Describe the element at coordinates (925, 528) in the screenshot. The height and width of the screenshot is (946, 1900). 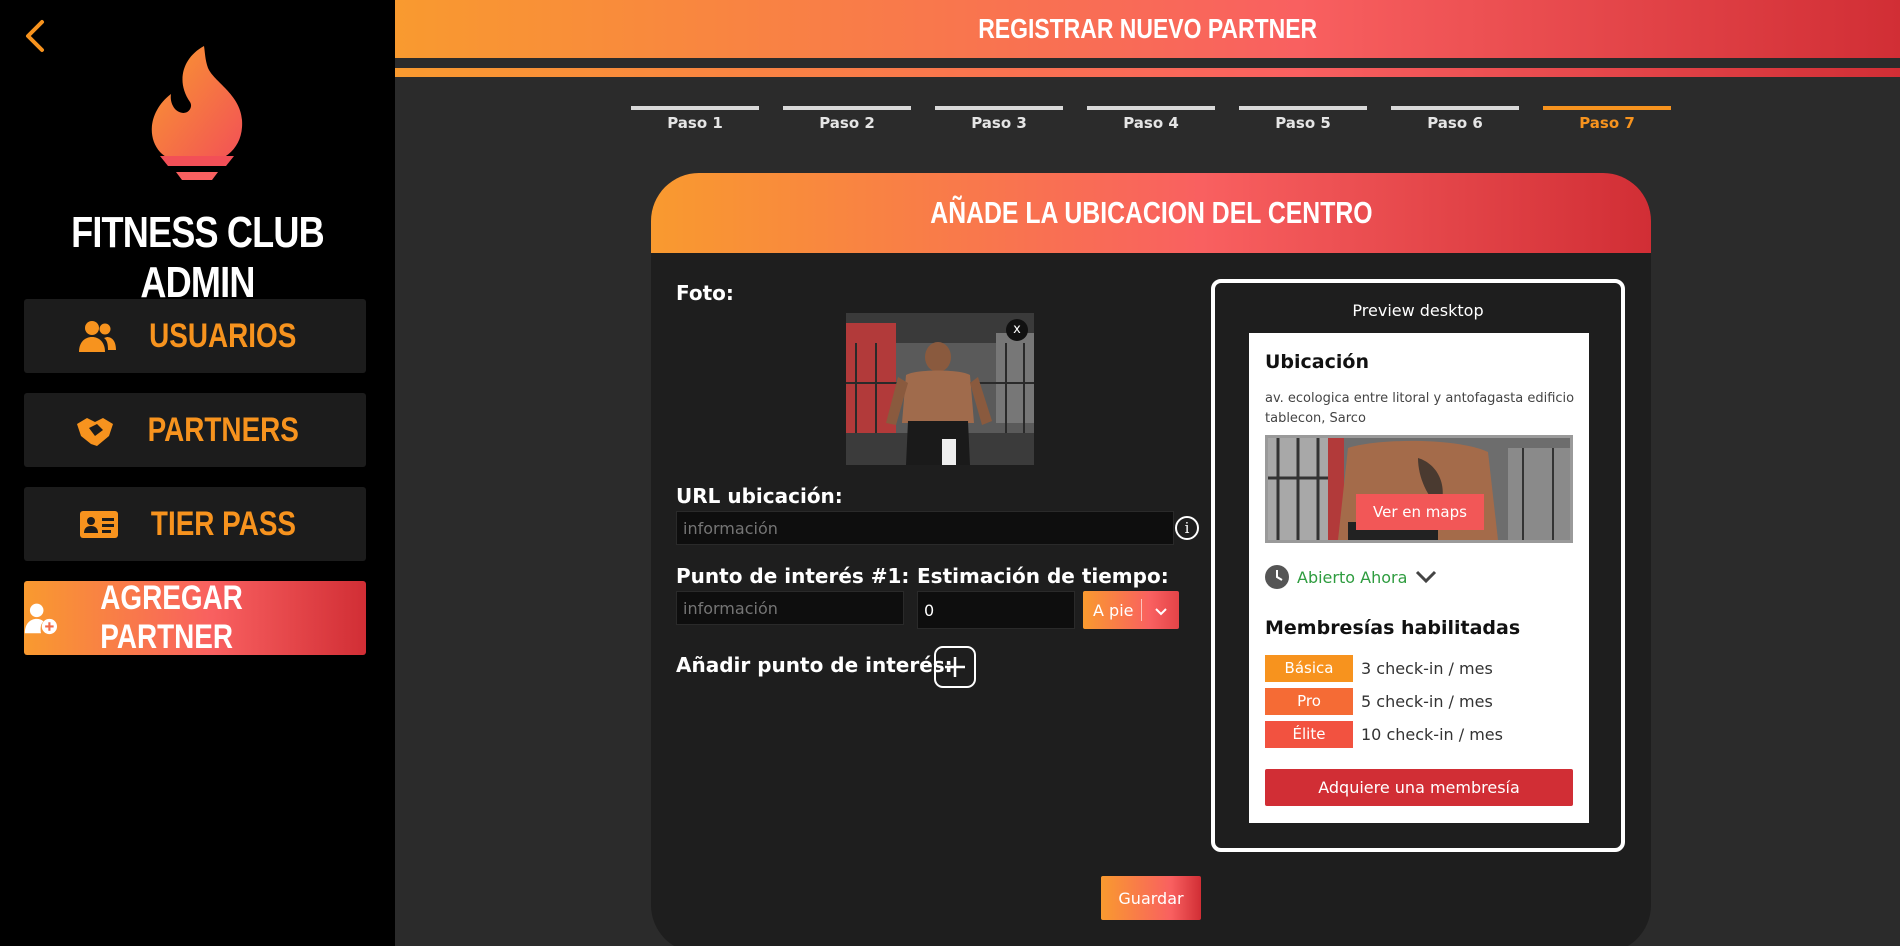
I see `url-input` at that location.